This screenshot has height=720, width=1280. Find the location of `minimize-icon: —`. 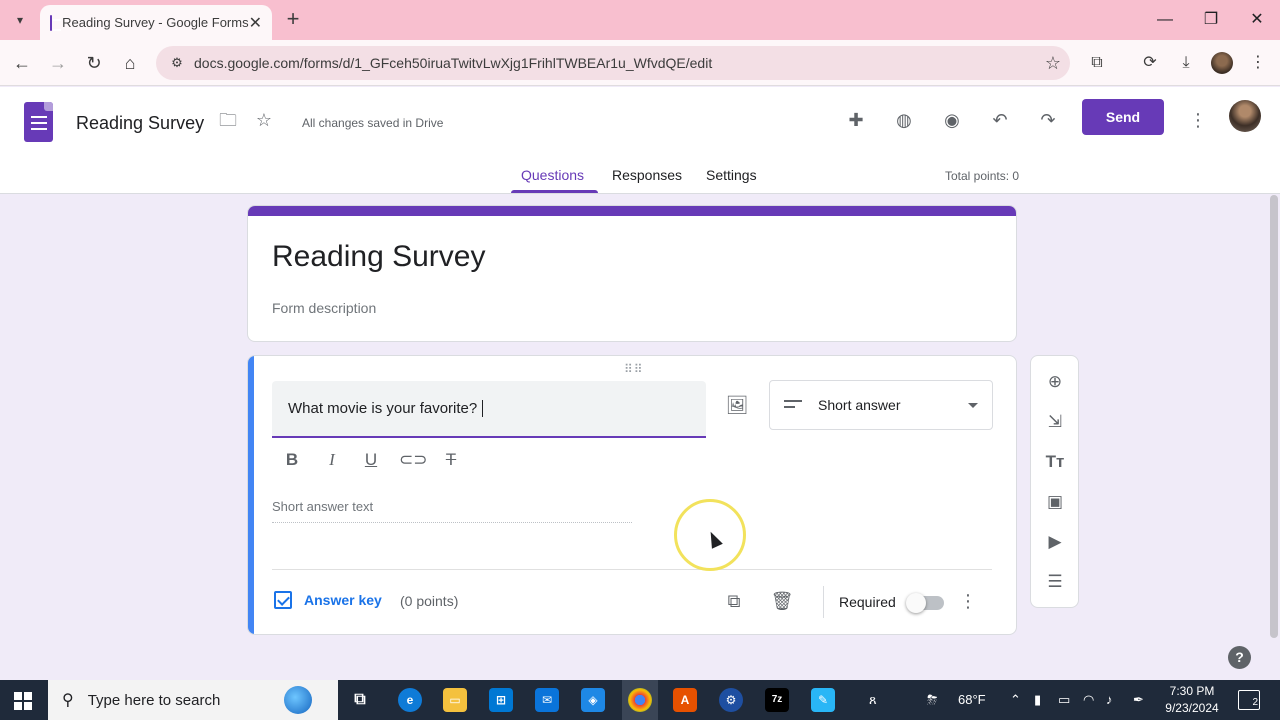

minimize-icon: — is located at coordinates (1165, 20).